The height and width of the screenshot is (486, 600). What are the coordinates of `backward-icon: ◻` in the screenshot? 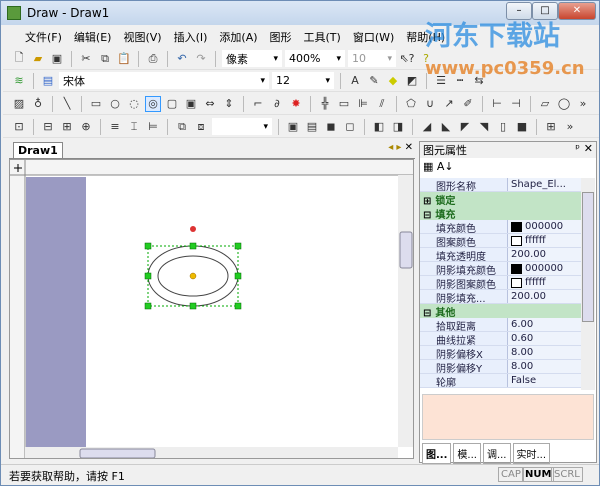 It's located at (350, 127).